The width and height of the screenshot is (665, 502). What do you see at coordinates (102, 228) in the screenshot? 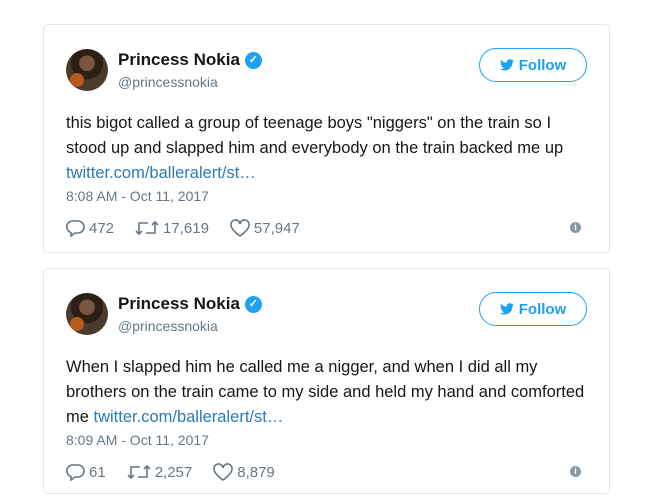
I see `reply-count: 472` at bounding box center [102, 228].